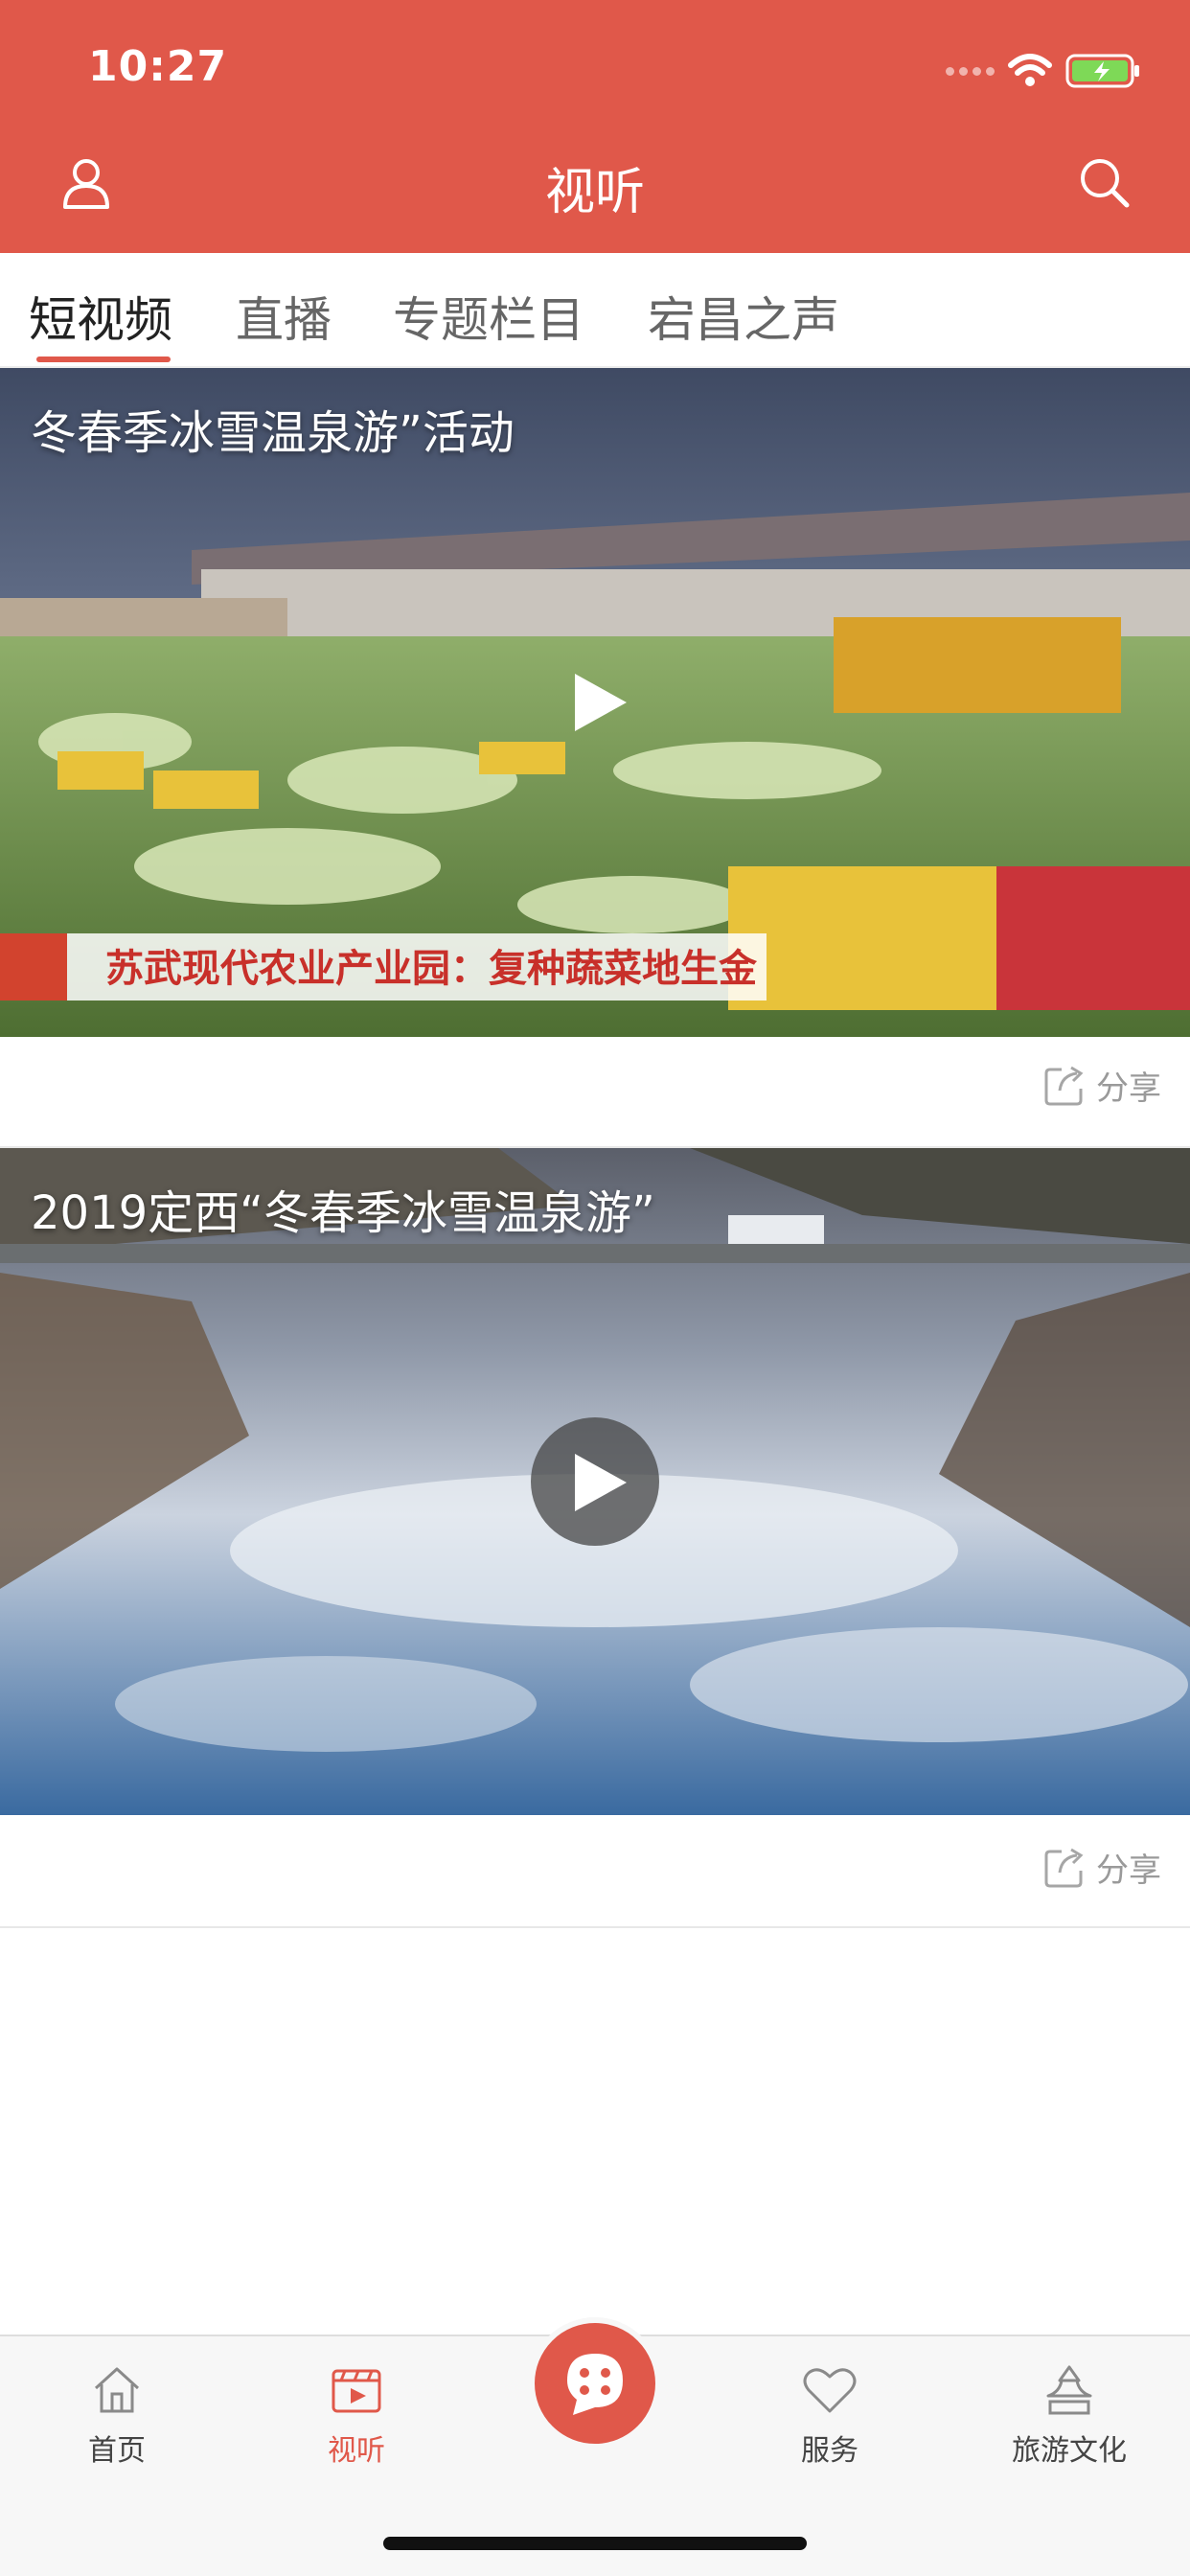  What do you see at coordinates (1070, 2451) in the screenshot?
I see `tabbar-tourism-label: 旅游文化` at bounding box center [1070, 2451].